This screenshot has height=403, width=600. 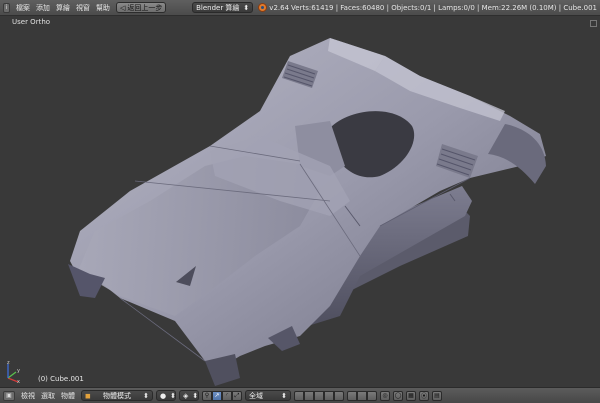 I want to click on axis-gizmo-icon: z y x, so click(x=13, y=372).